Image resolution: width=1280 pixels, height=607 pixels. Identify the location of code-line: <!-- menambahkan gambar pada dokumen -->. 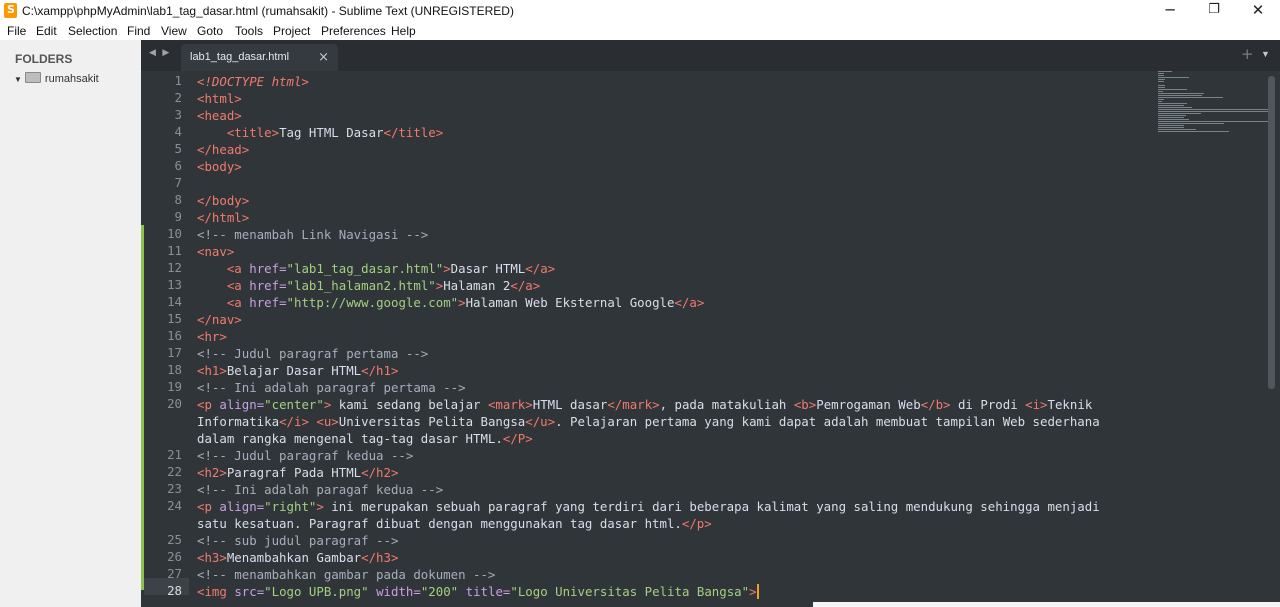
(346, 574).